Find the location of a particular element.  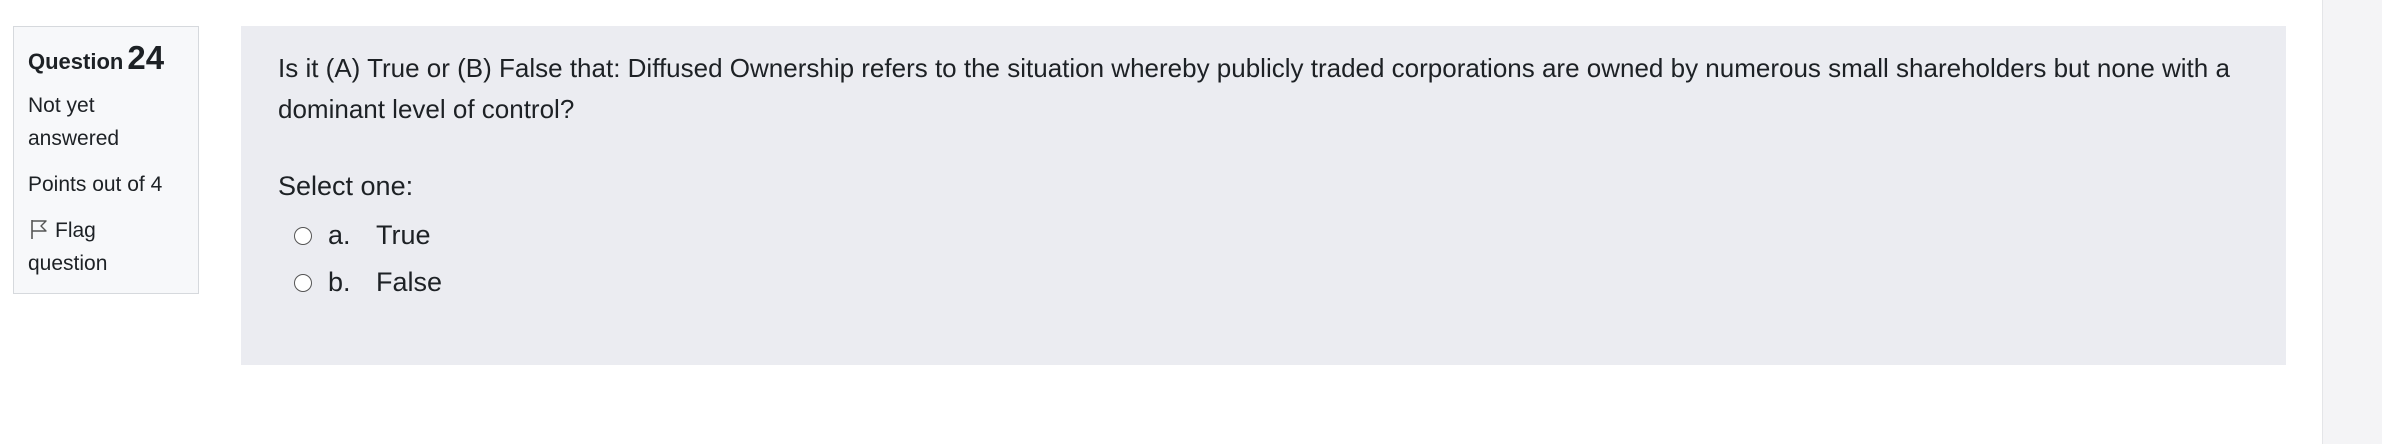

question-label: Question is located at coordinates (76, 61).